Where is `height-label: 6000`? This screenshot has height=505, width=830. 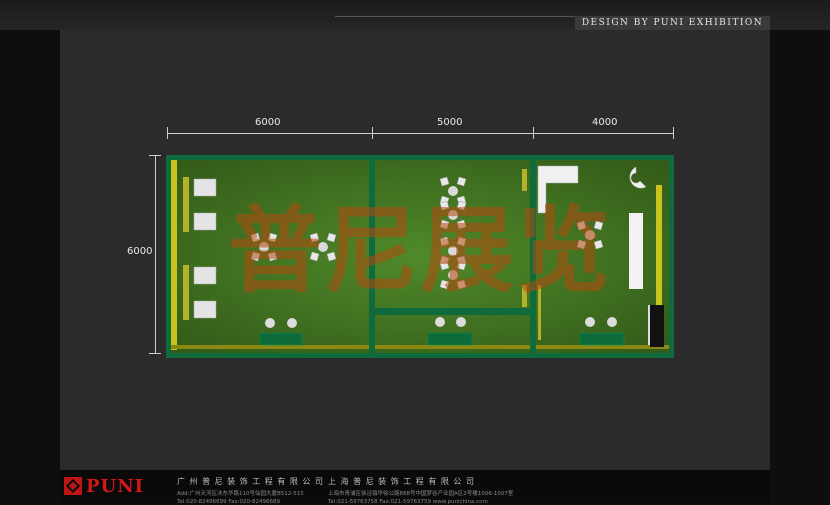
height-label: 6000 is located at coordinates (140, 251).